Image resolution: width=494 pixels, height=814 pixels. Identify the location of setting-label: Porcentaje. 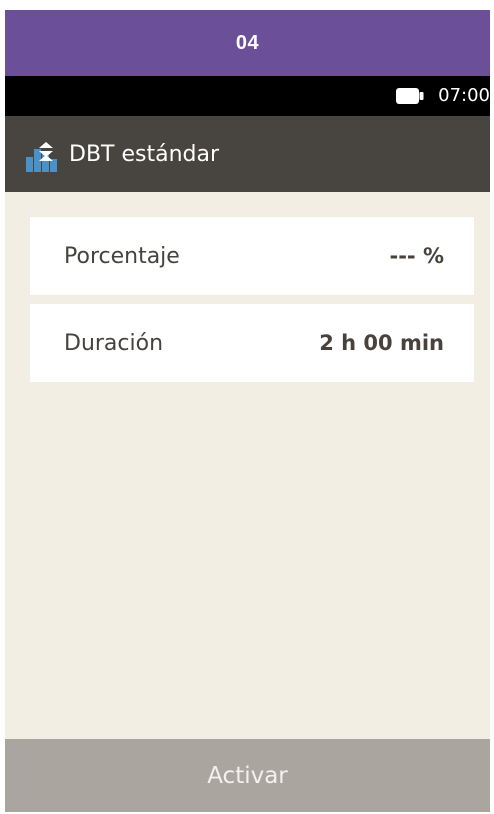
(122, 256).